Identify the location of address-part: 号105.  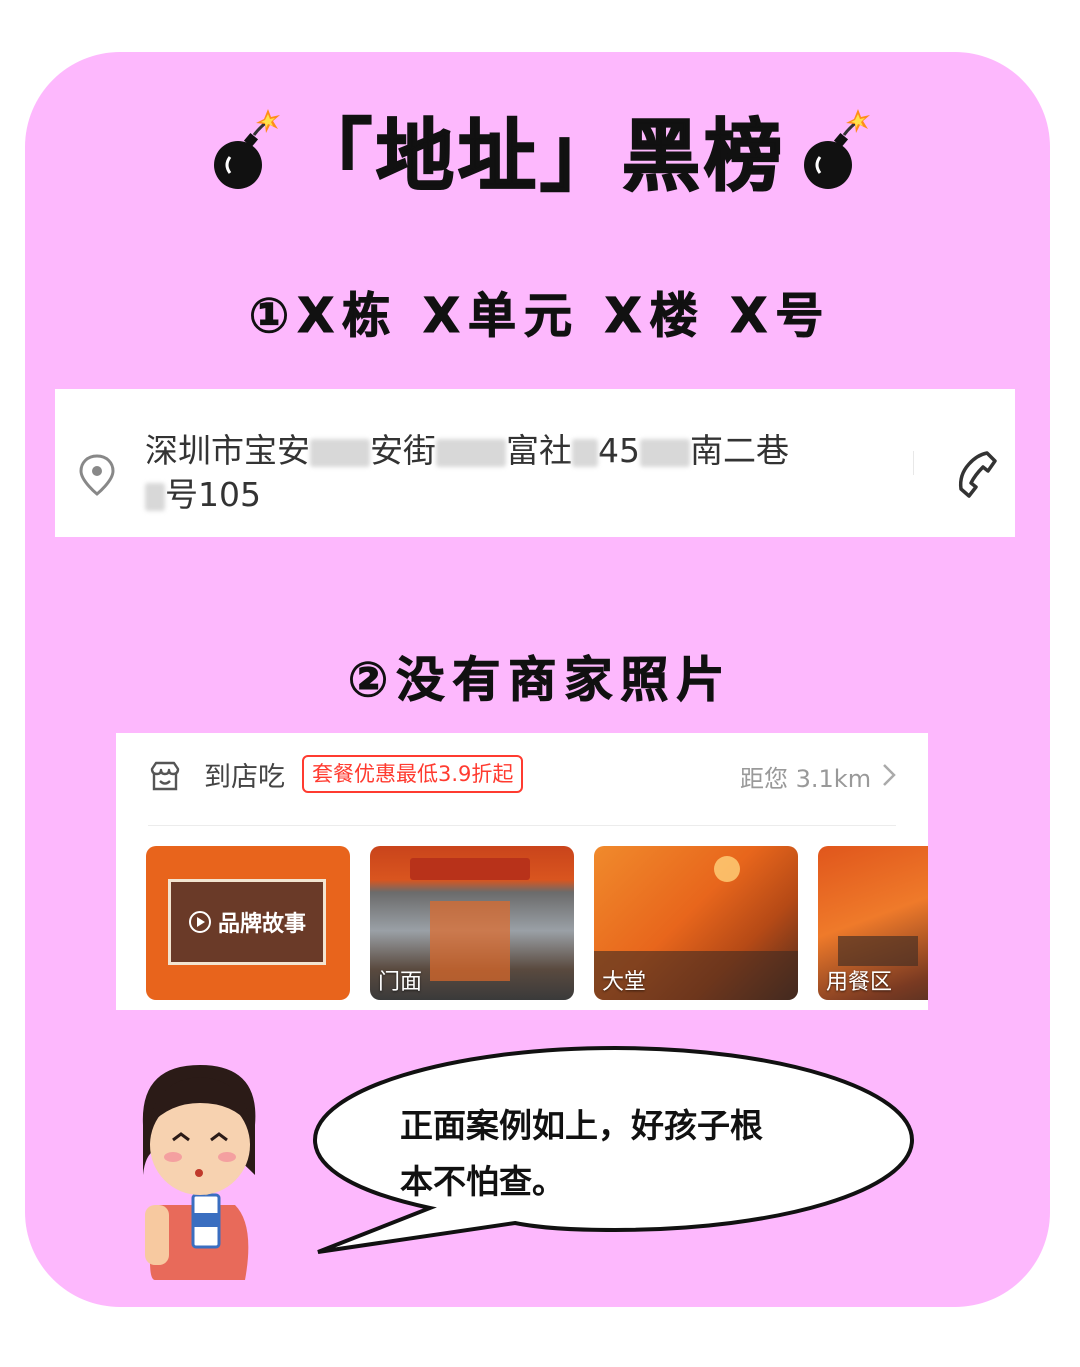
(213, 494).